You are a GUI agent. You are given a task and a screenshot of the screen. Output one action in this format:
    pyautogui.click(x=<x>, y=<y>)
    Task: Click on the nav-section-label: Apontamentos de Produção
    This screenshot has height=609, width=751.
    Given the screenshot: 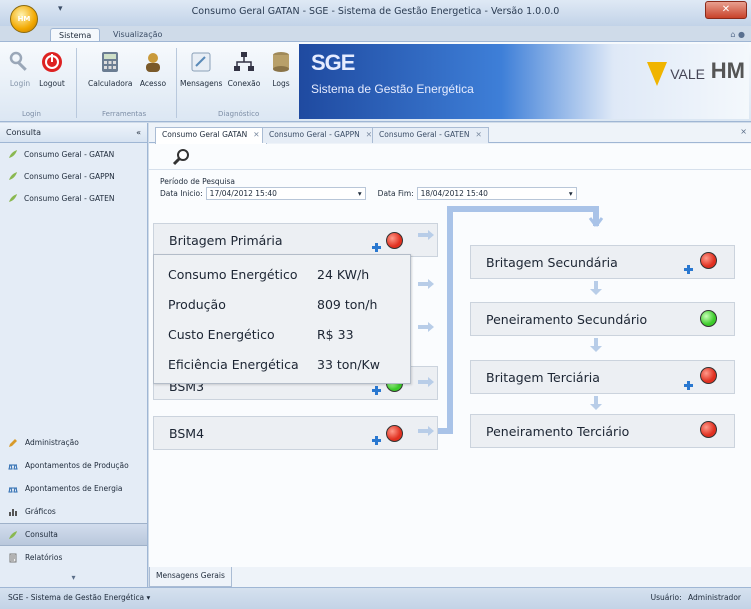 What is the action you would take?
    pyautogui.click(x=77, y=465)
    